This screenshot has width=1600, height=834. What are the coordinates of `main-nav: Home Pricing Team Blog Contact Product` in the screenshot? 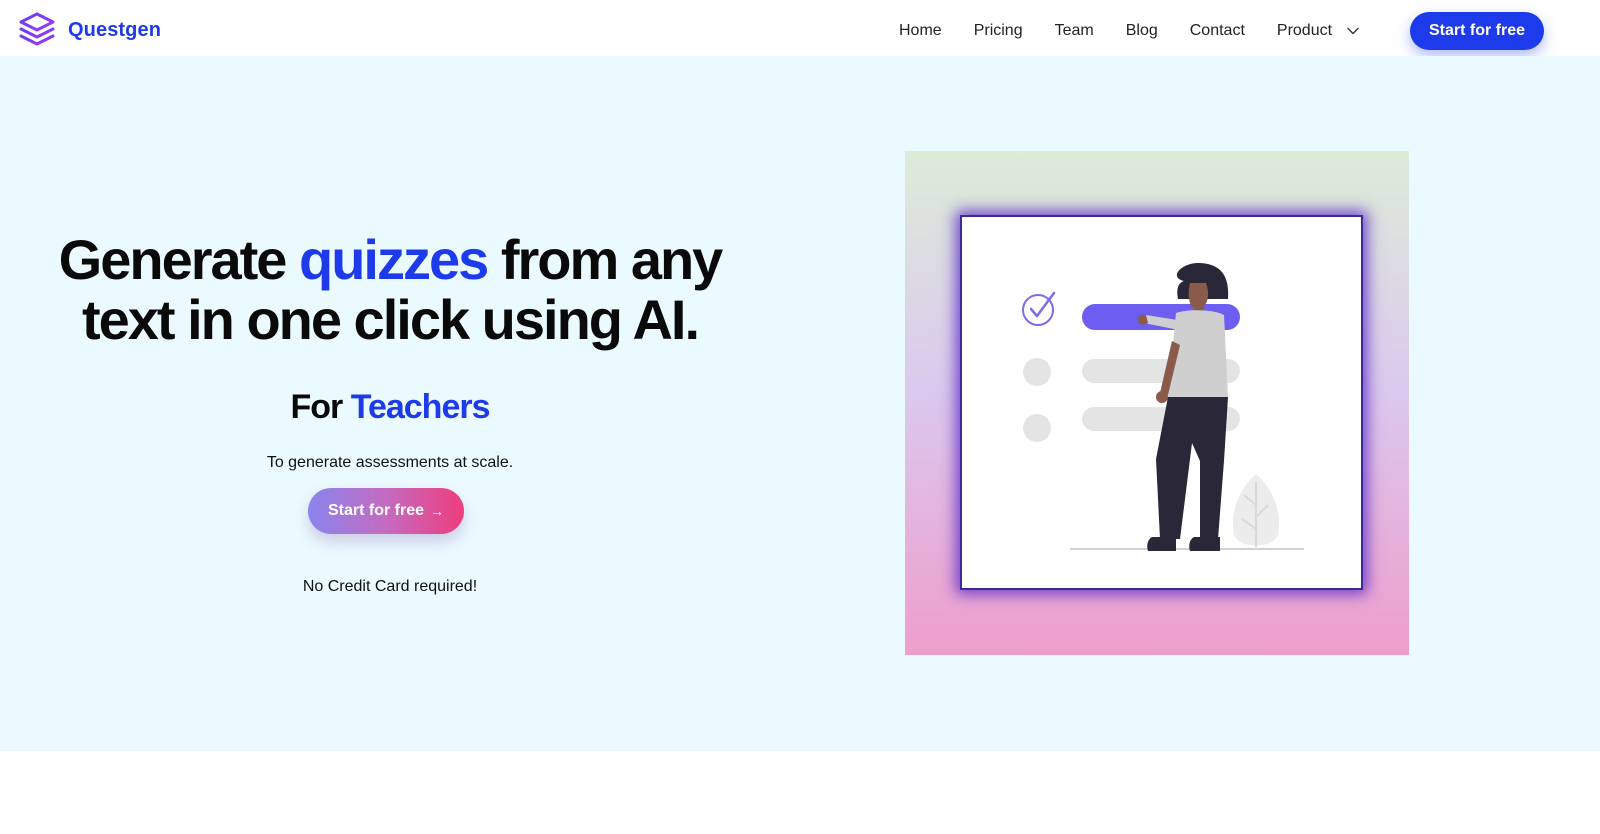 It's located at (1129, 31).